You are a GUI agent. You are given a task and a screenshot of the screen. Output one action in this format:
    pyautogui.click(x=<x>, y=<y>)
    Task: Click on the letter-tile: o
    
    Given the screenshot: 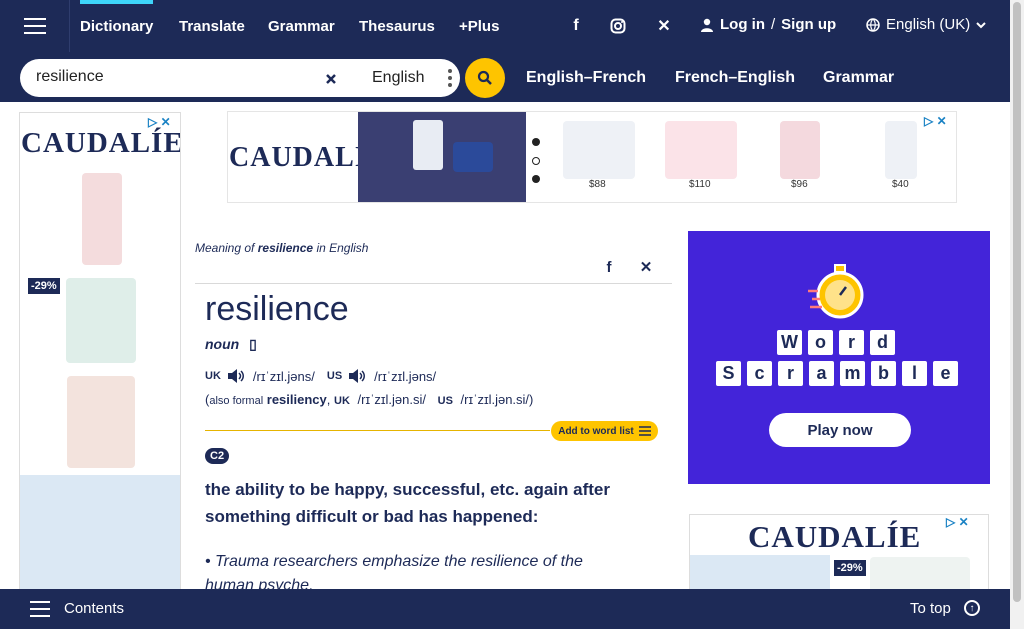 What is the action you would take?
    pyautogui.click(x=820, y=342)
    